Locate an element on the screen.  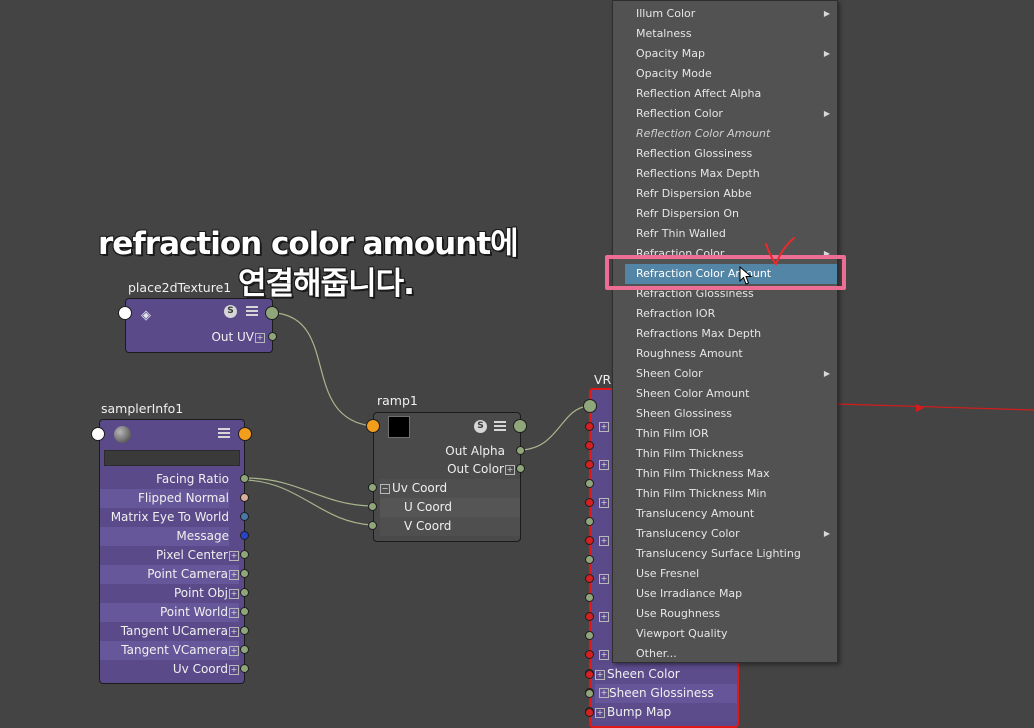
ramp-outcolor-port is located at coordinates (520, 468).